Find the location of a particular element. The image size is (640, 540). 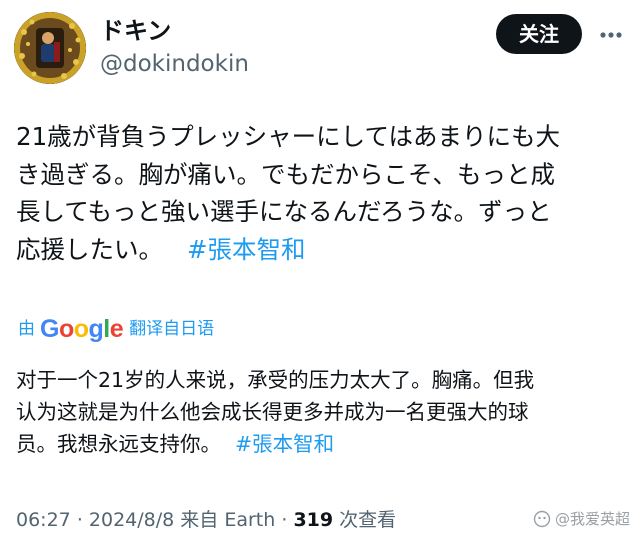

author-handle: @dokindokin is located at coordinates (174, 64).